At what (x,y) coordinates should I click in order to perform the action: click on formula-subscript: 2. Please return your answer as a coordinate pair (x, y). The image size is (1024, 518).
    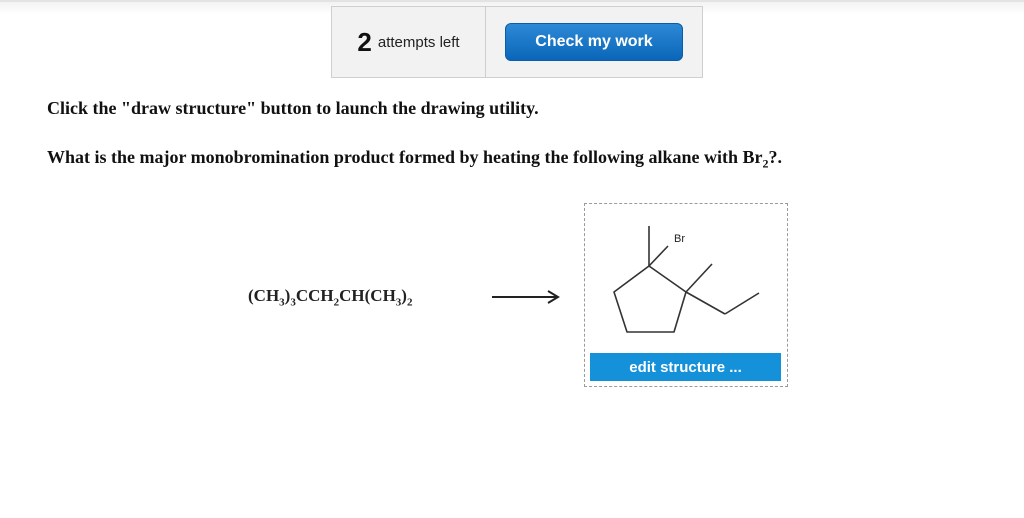
    Looking at the image, I should click on (409, 302).